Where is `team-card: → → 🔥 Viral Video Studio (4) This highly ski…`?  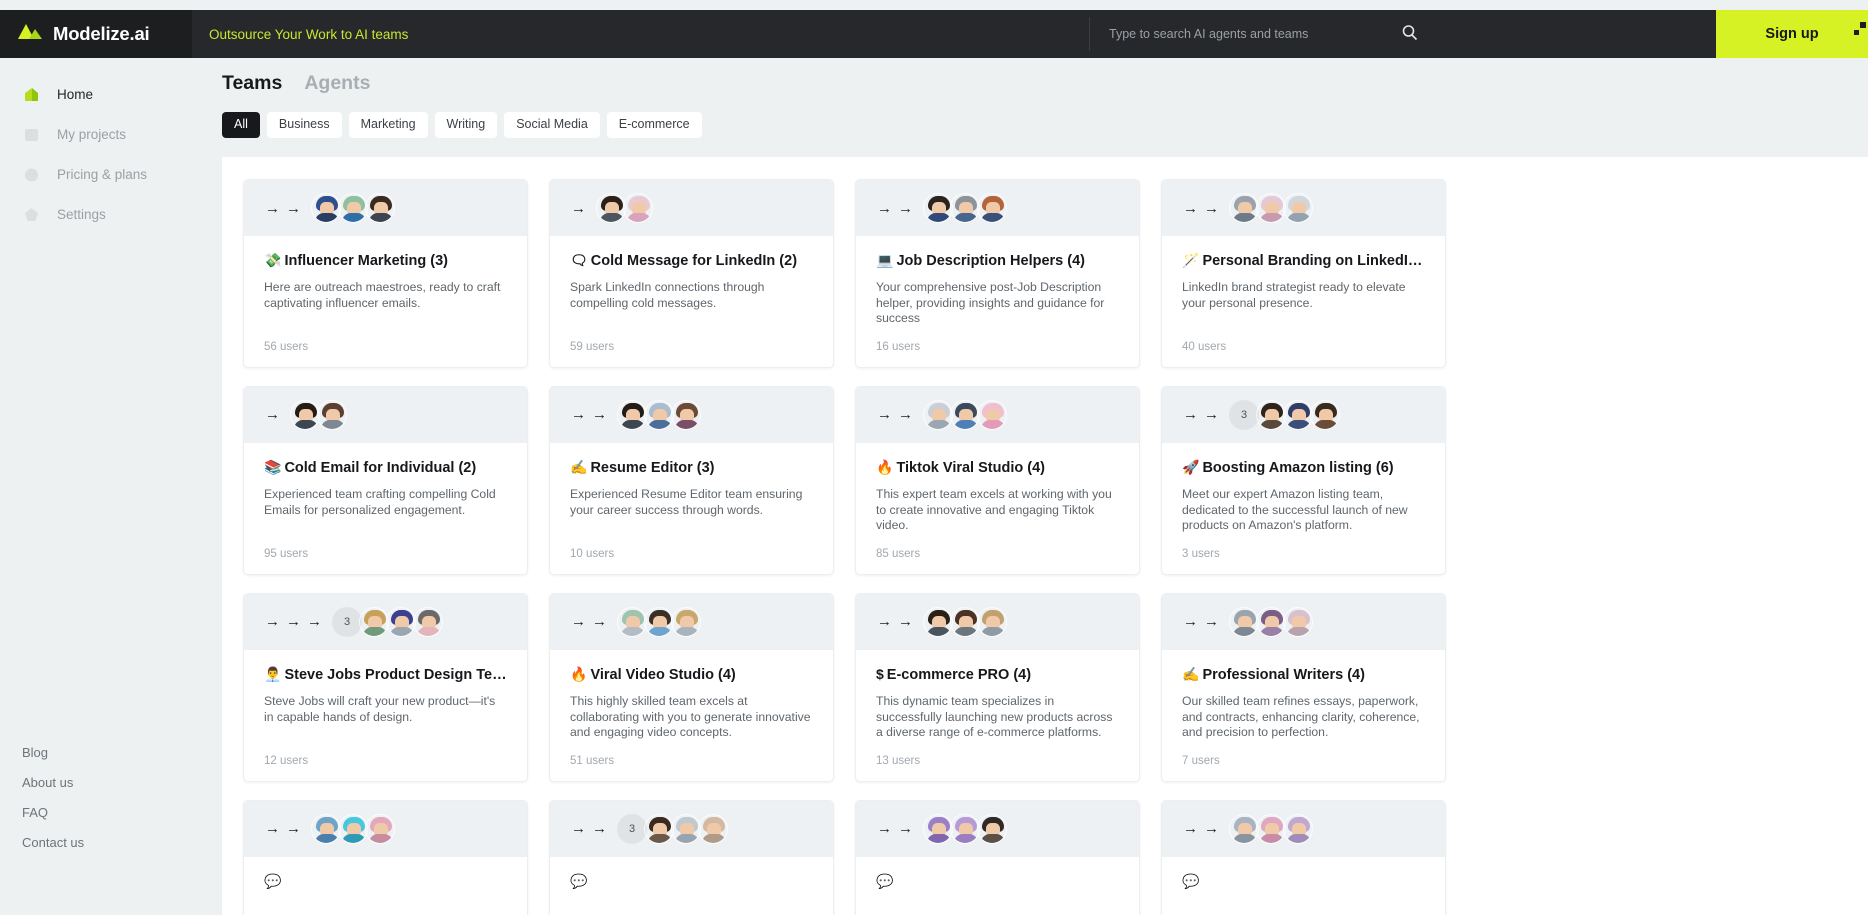 team-card: → → 🔥 Viral Video Studio (4) This highly ski… is located at coordinates (691, 687).